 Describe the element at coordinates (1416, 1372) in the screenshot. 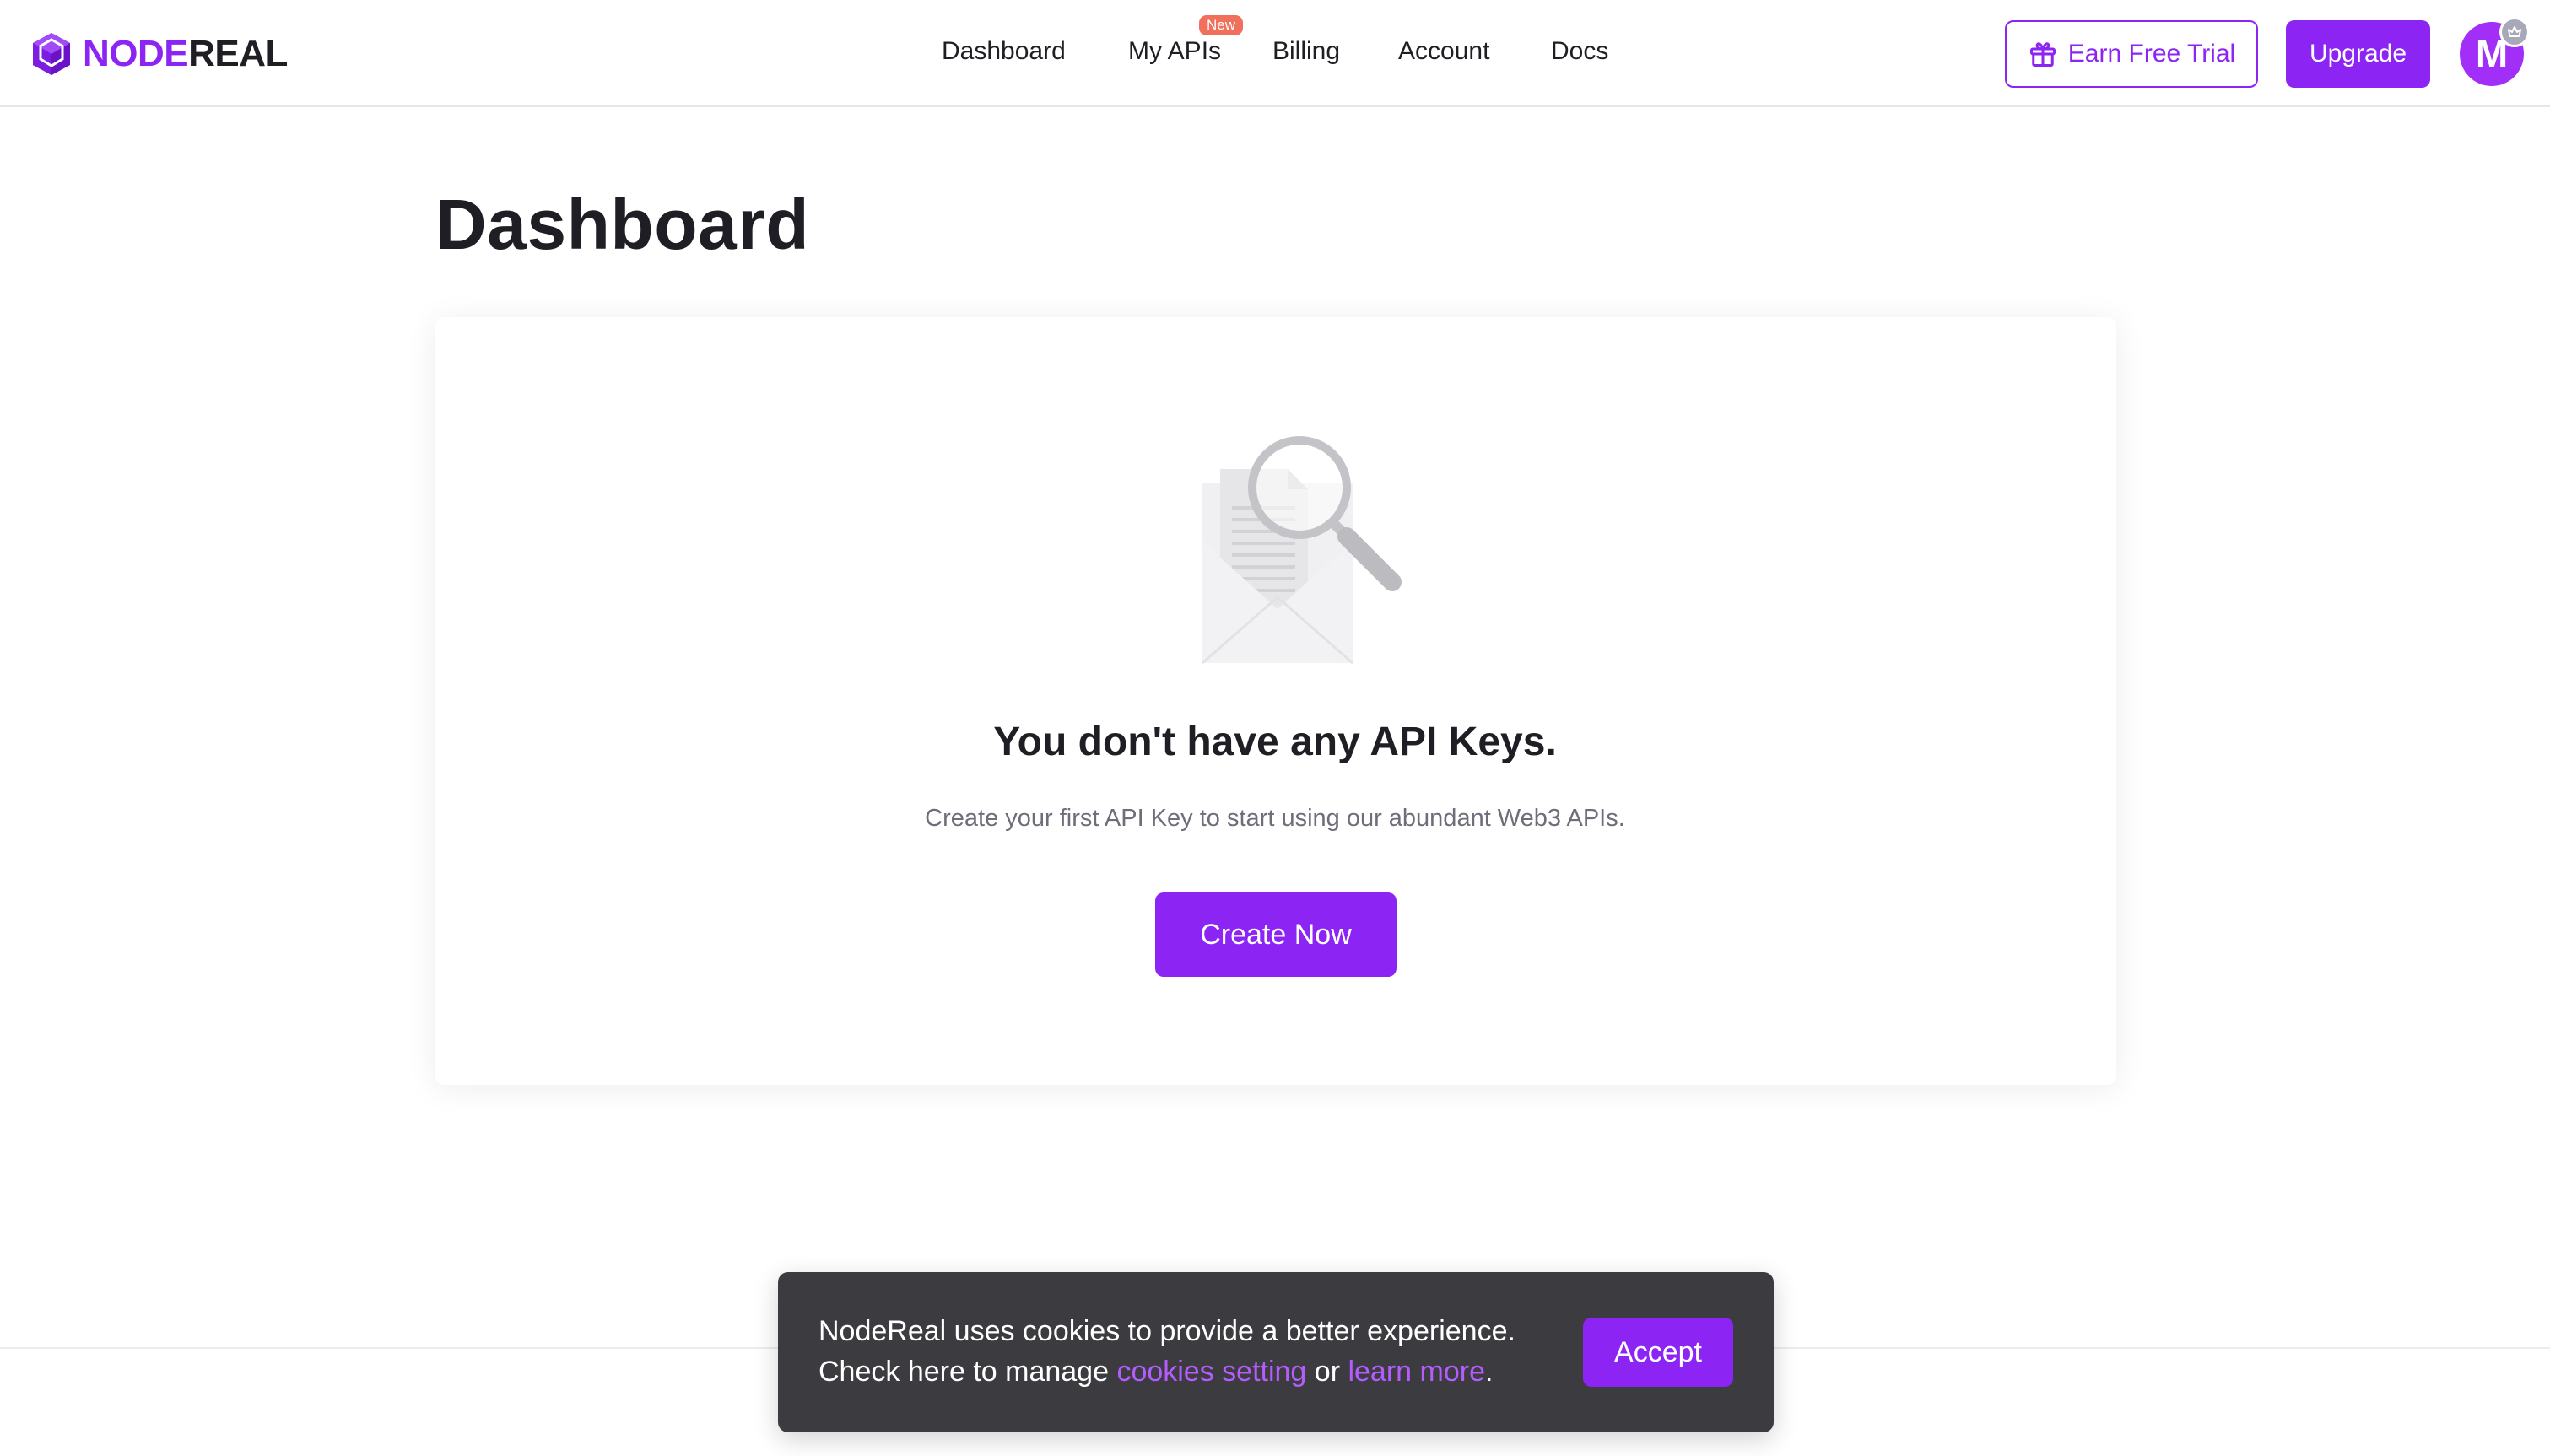

I see `learn-more-link: learn more` at that location.